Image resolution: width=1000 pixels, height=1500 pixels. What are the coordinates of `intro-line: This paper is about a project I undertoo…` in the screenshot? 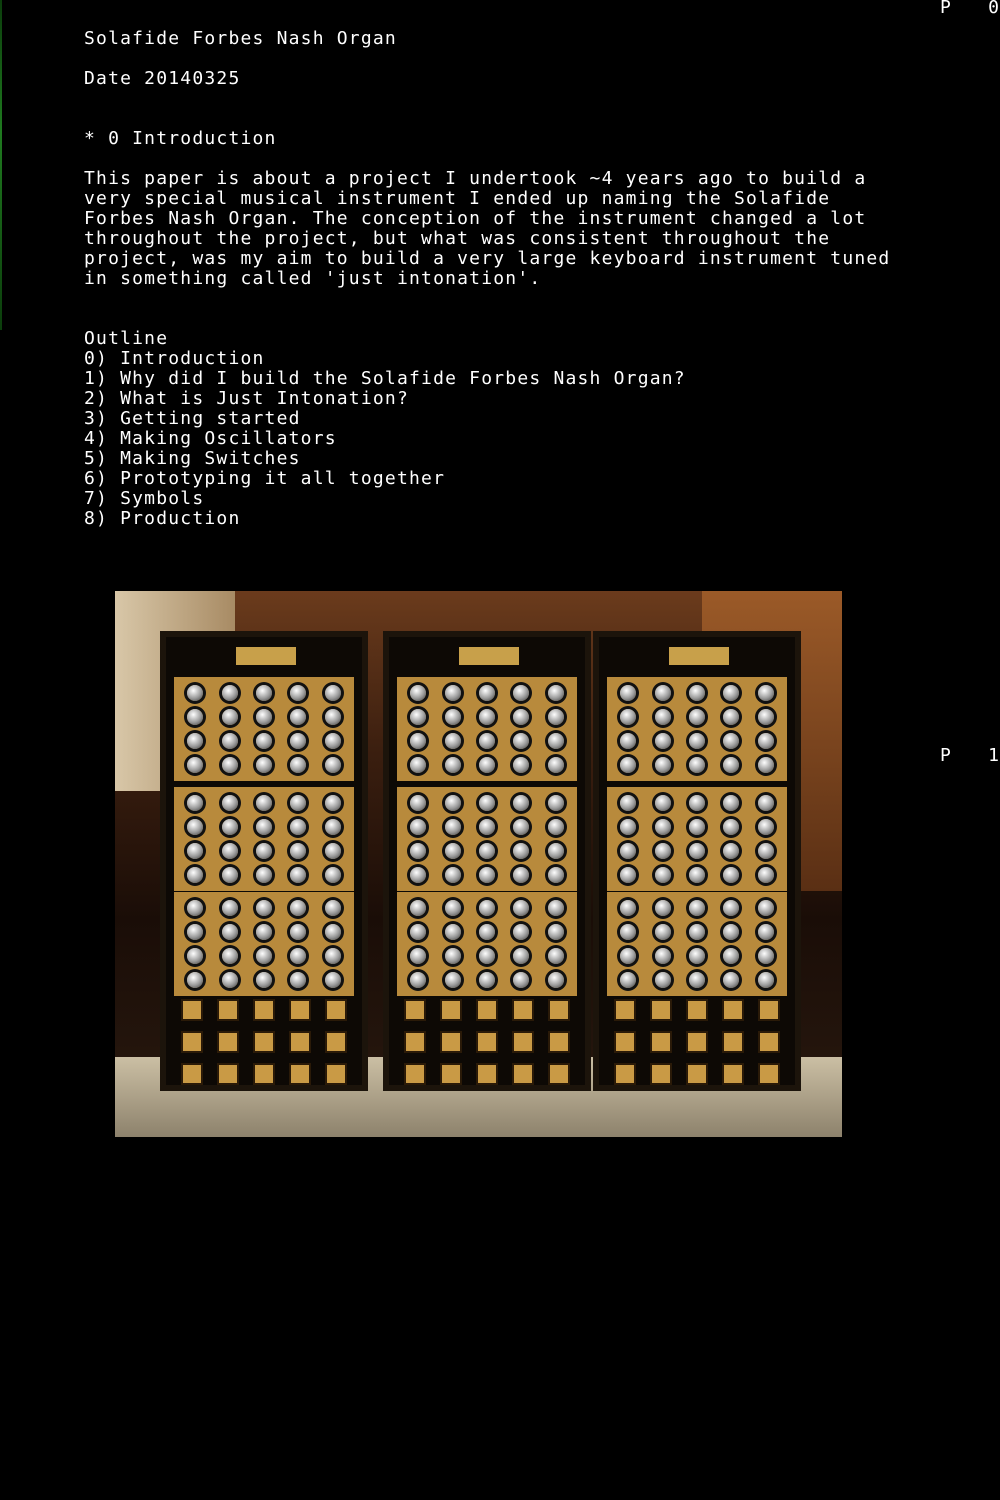 It's located at (475, 178).